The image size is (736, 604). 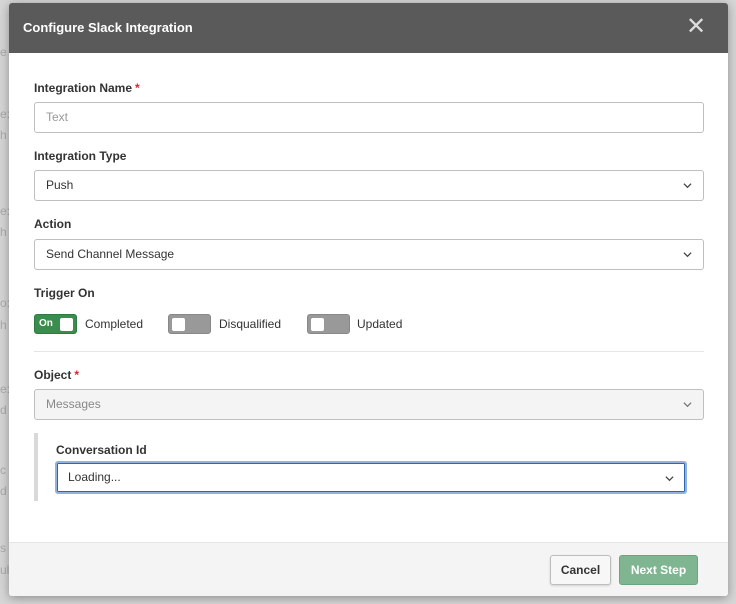 What do you see at coordinates (80, 156) in the screenshot?
I see `integration-type-label: Integration Type` at bounding box center [80, 156].